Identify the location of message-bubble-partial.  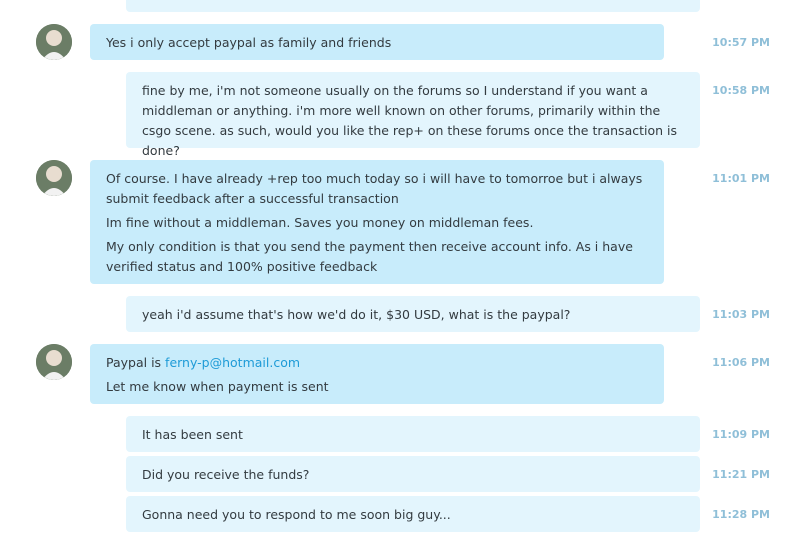
(413, 6).